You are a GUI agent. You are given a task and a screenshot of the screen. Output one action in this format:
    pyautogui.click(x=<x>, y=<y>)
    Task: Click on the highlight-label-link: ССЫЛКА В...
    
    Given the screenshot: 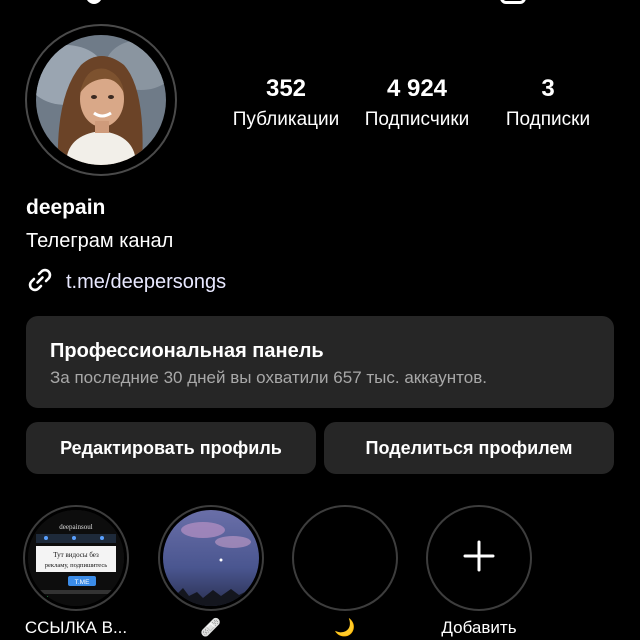 What is the action you would take?
    pyautogui.click(x=76, y=627)
    